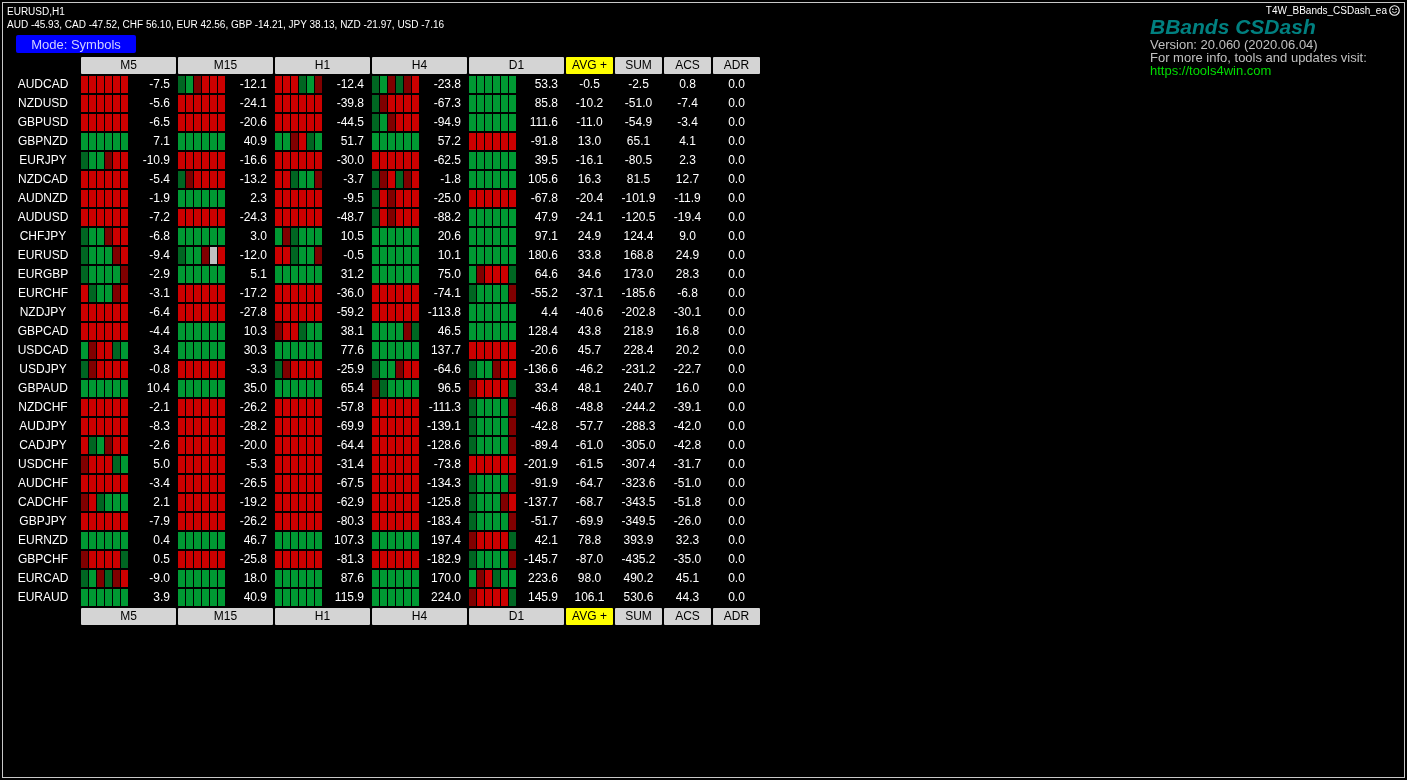 This screenshot has width=1407, height=780. I want to click on symbol-label: EURAUD, so click(43, 597).